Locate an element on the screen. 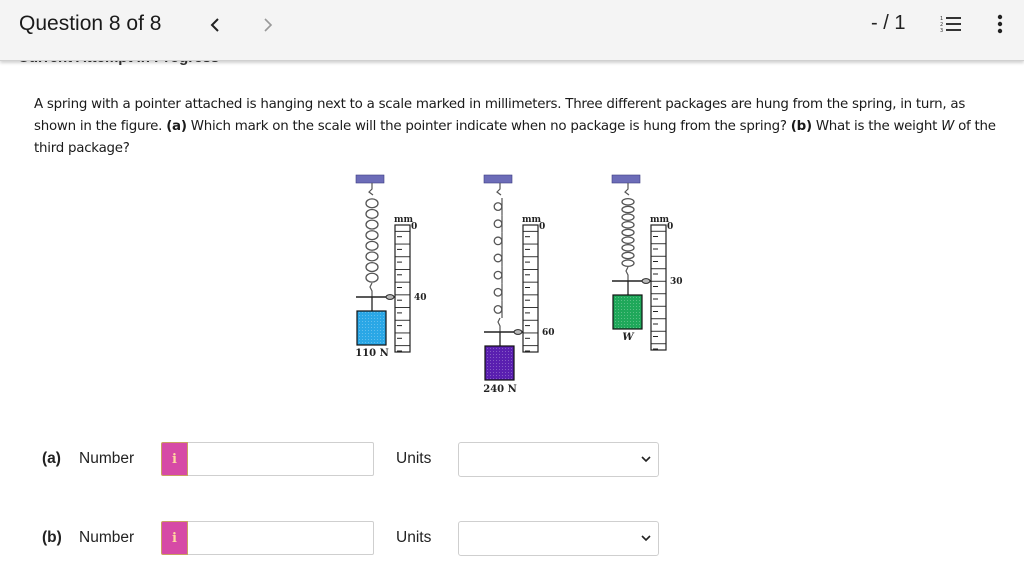  question-header: Question 8 of 8 - / 1 1 2 3 is located at coordinates (512, 30).